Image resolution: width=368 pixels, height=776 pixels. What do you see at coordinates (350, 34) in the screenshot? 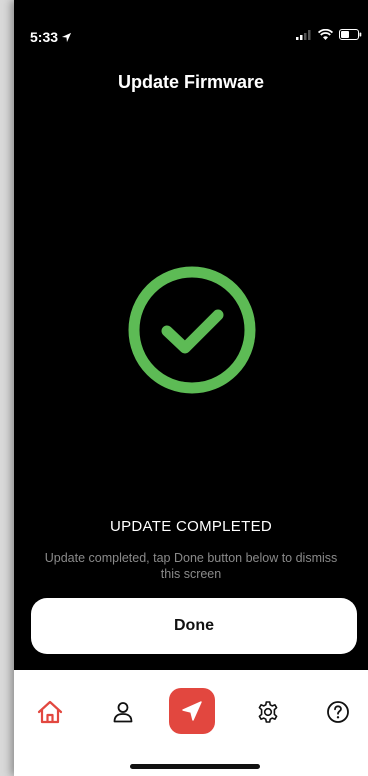
I see `battery-icon` at bounding box center [350, 34].